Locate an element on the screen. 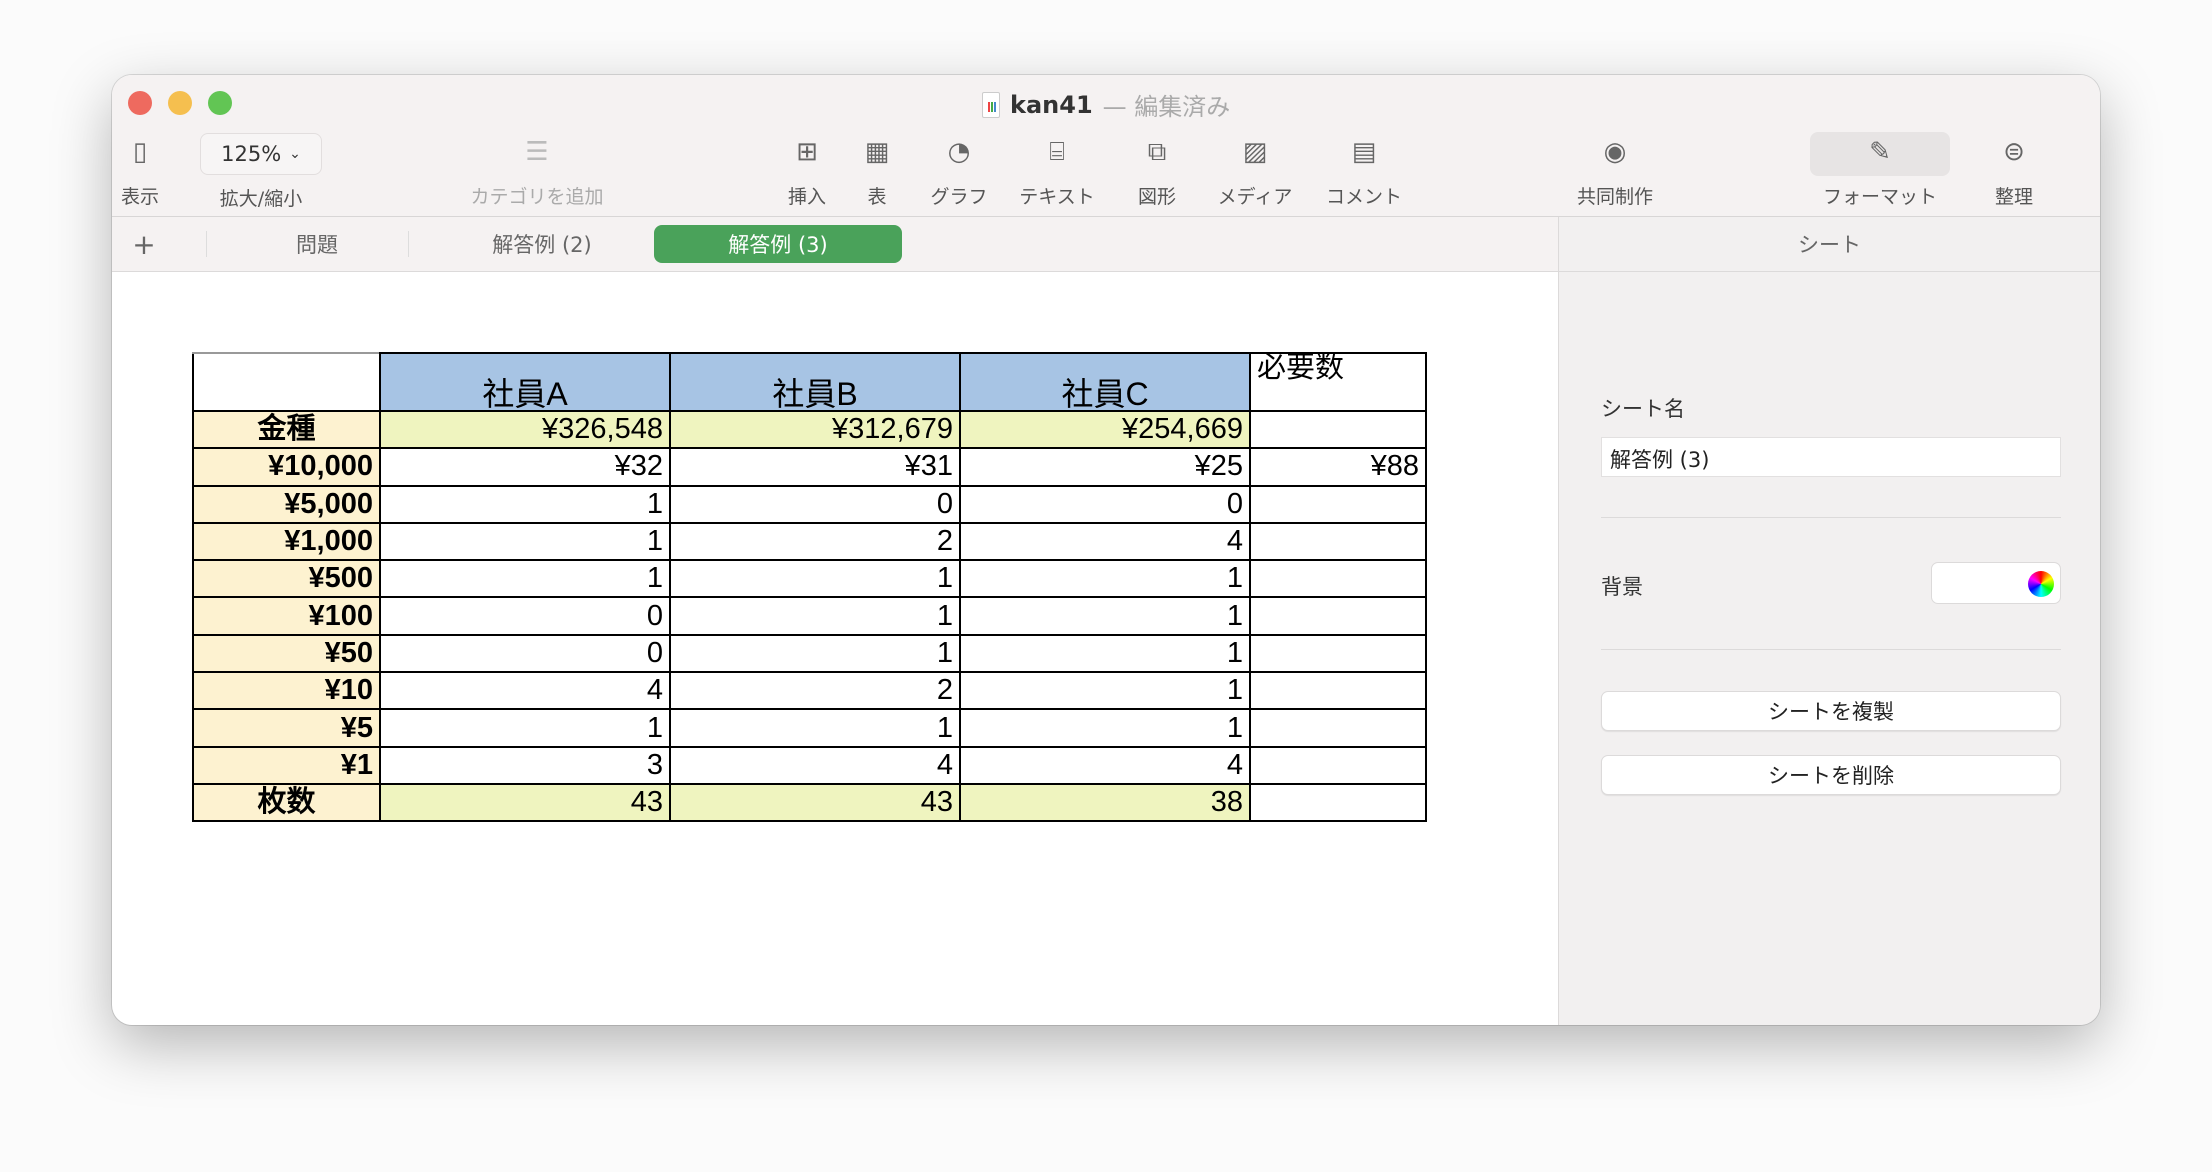 The image size is (2212, 1172). table-row: ¥5 1 1 1 is located at coordinates (809, 728).